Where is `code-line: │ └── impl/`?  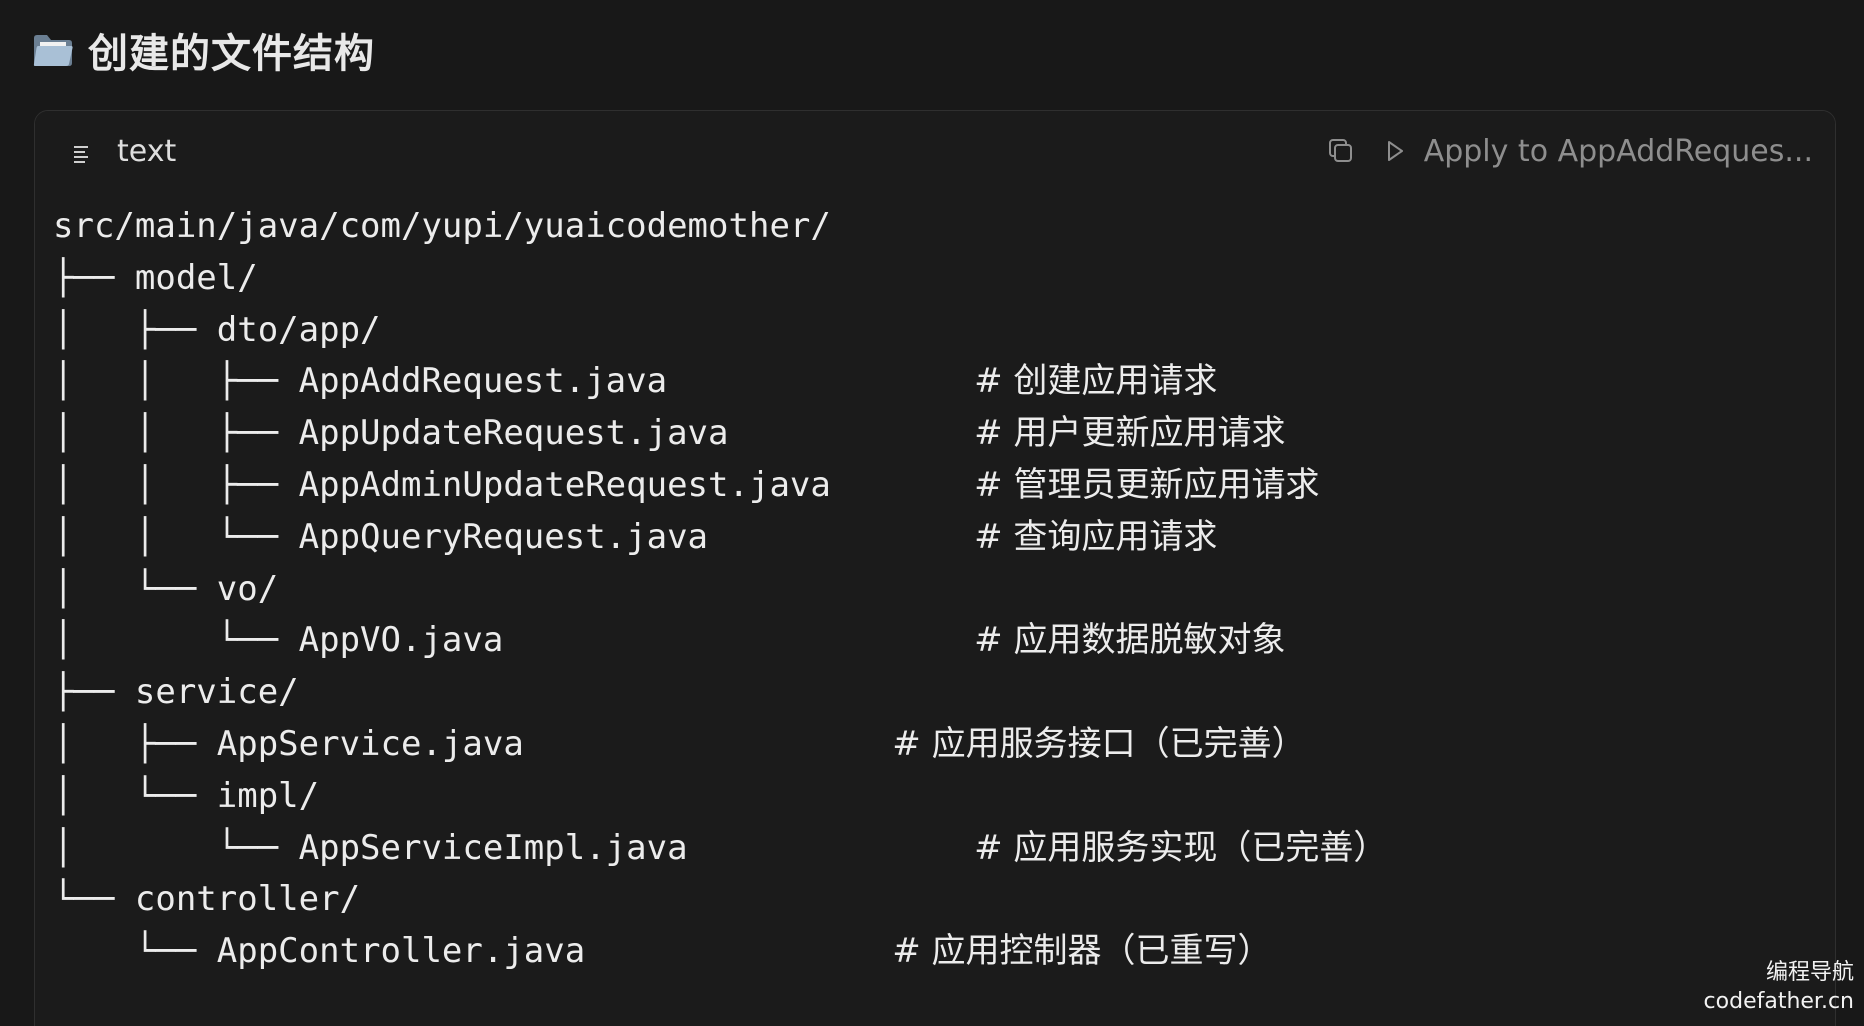
code-line: │ └── impl/ is located at coordinates (944, 797).